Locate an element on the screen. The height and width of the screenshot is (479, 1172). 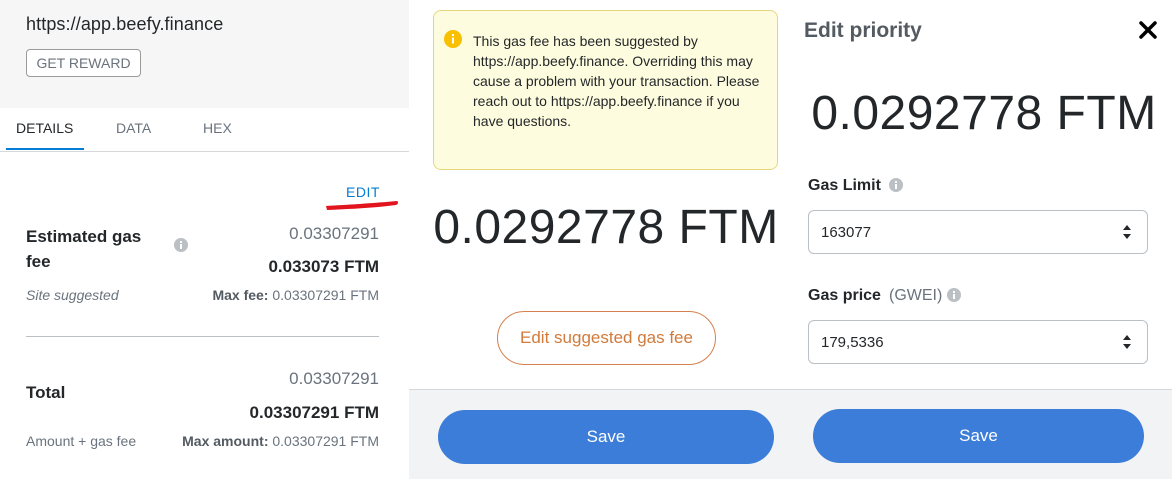
max-amount-row: Max amount: 0.03307291 FTM is located at coordinates (280, 441).